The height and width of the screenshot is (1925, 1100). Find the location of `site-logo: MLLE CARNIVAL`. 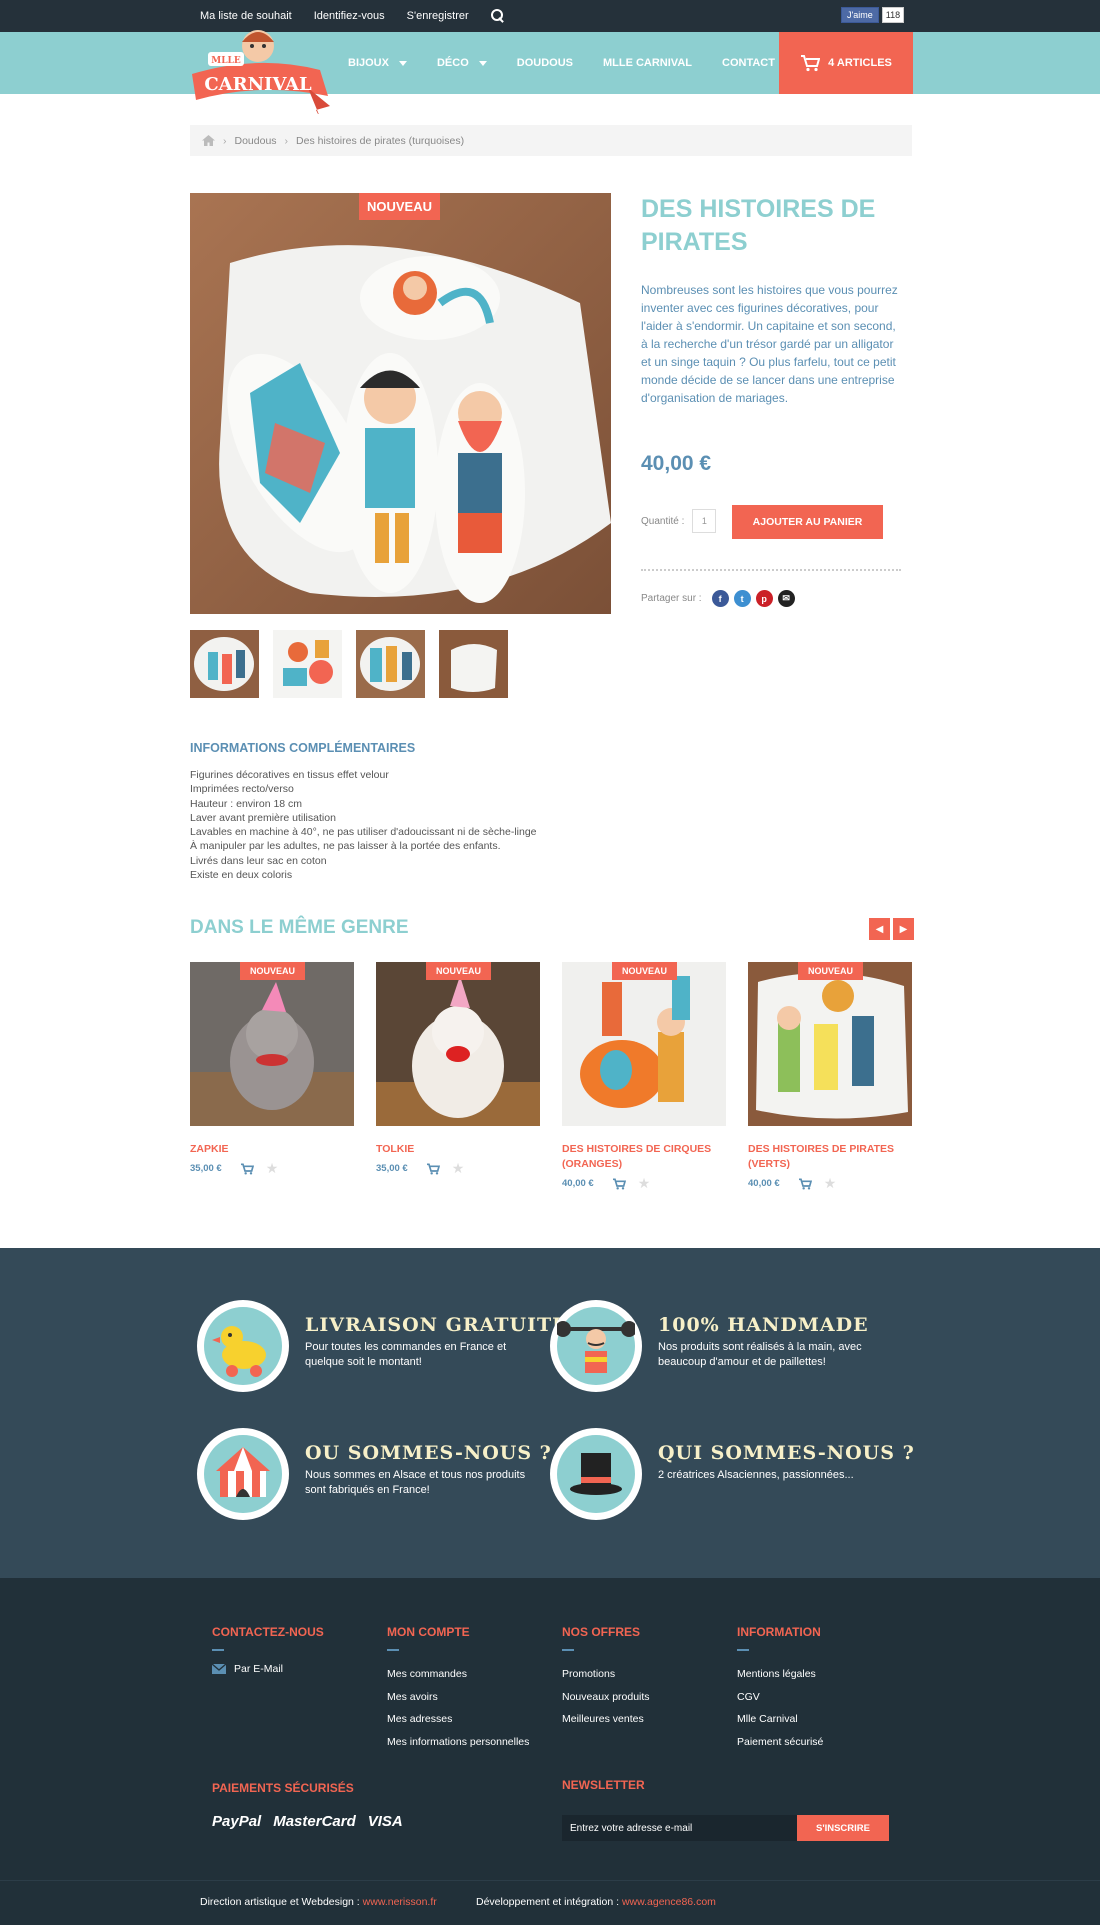

site-logo: MLLE CARNIVAL is located at coordinates (260, 74).